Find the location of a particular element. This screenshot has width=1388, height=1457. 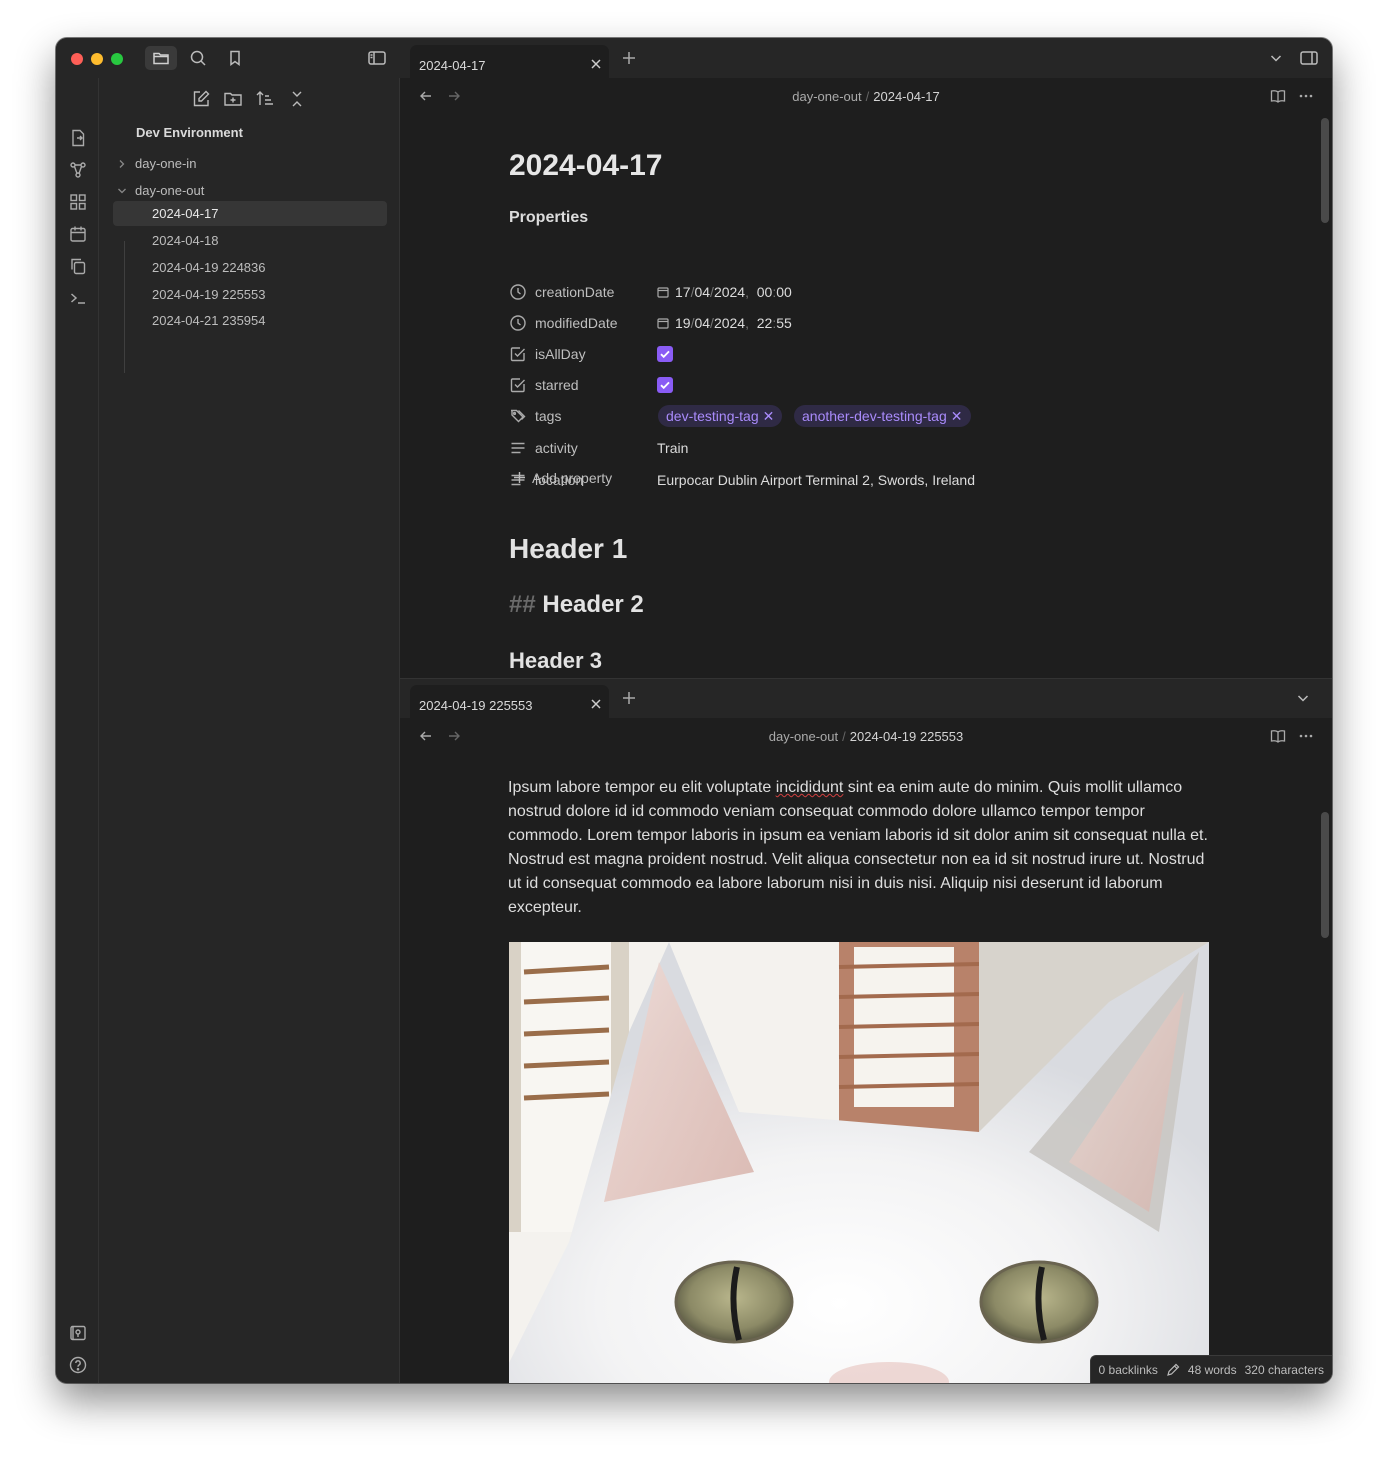

backlinks-count: 0 backlinks is located at coordinates (1128, 1370).